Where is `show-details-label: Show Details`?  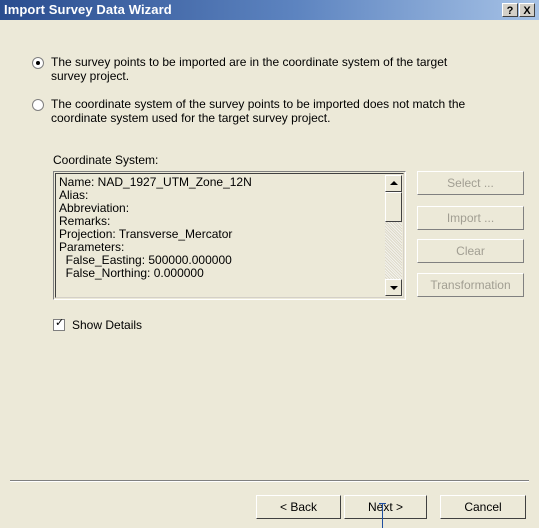
show-details-label: Show Details is located at coordinates (107, 325).